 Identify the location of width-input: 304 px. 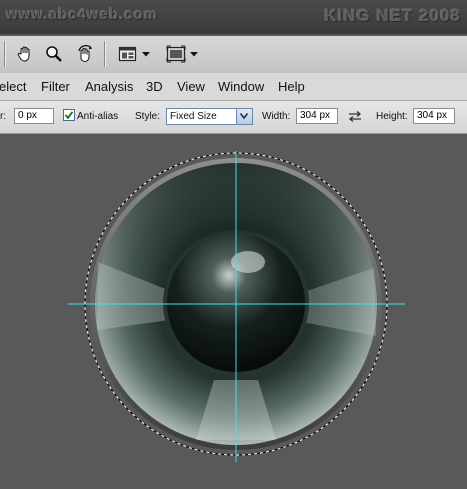
(317, 116).